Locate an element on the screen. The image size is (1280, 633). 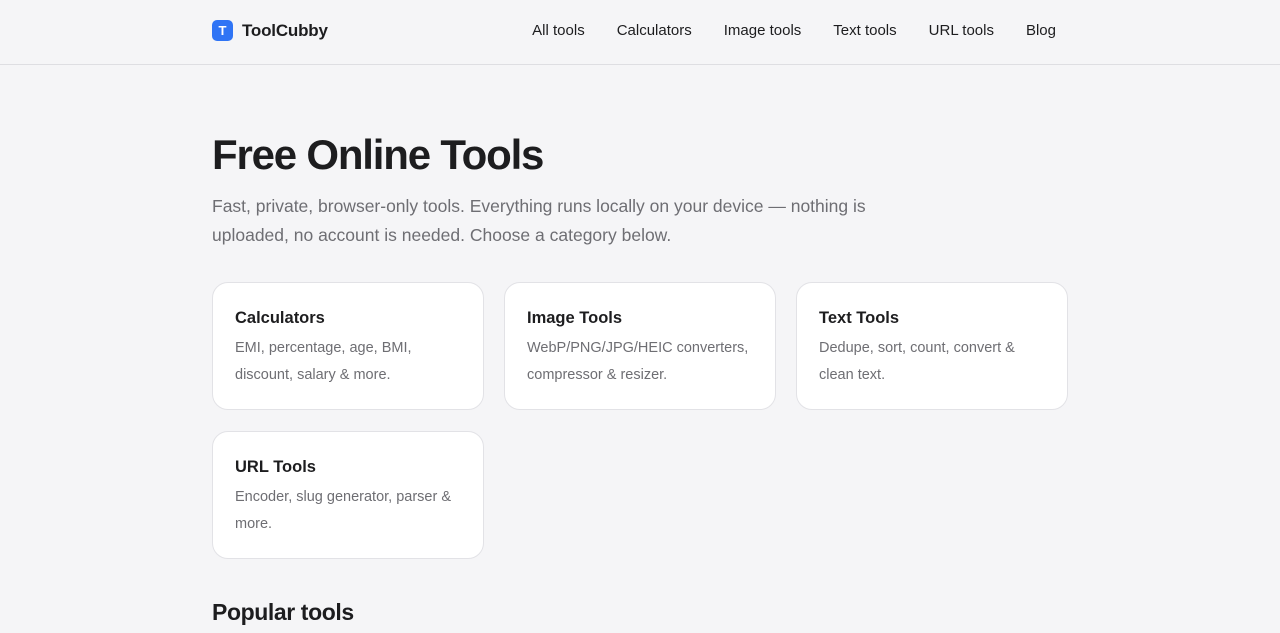
category-card-title: Calculators is located at coordinates (280, 318).